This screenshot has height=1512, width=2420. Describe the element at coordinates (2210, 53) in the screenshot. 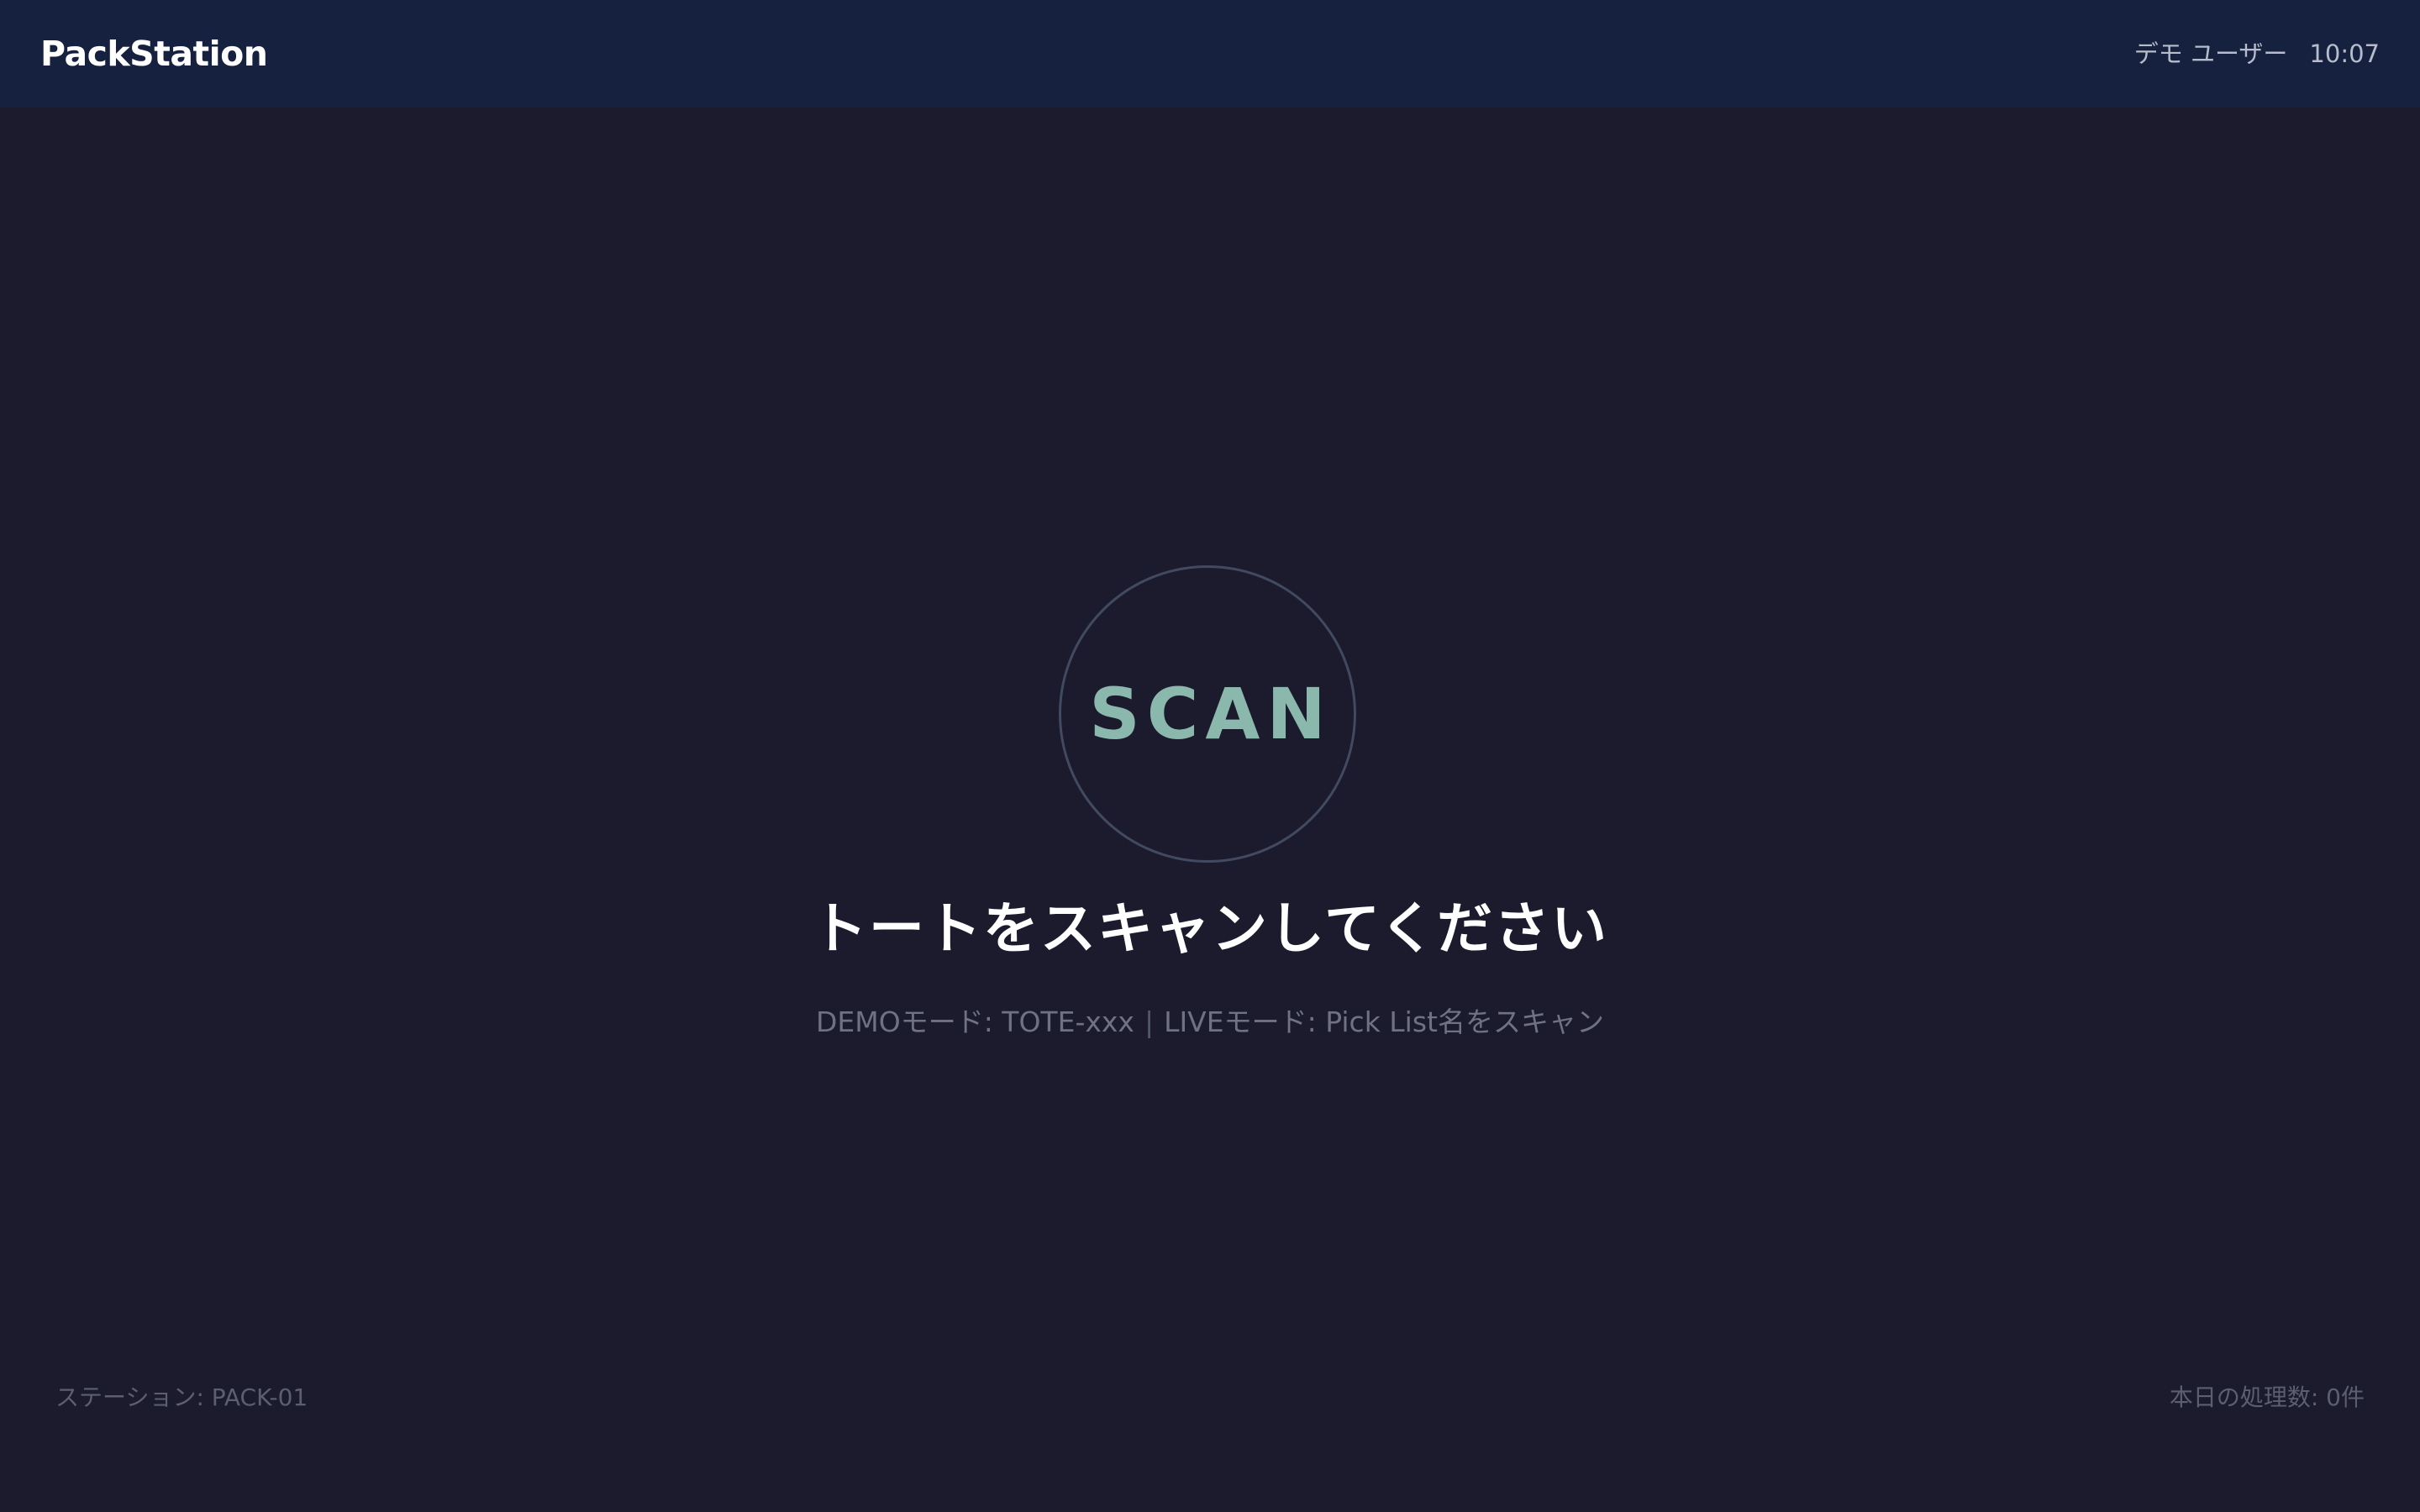

I see `user-name: デモ ユーザー` at that location.